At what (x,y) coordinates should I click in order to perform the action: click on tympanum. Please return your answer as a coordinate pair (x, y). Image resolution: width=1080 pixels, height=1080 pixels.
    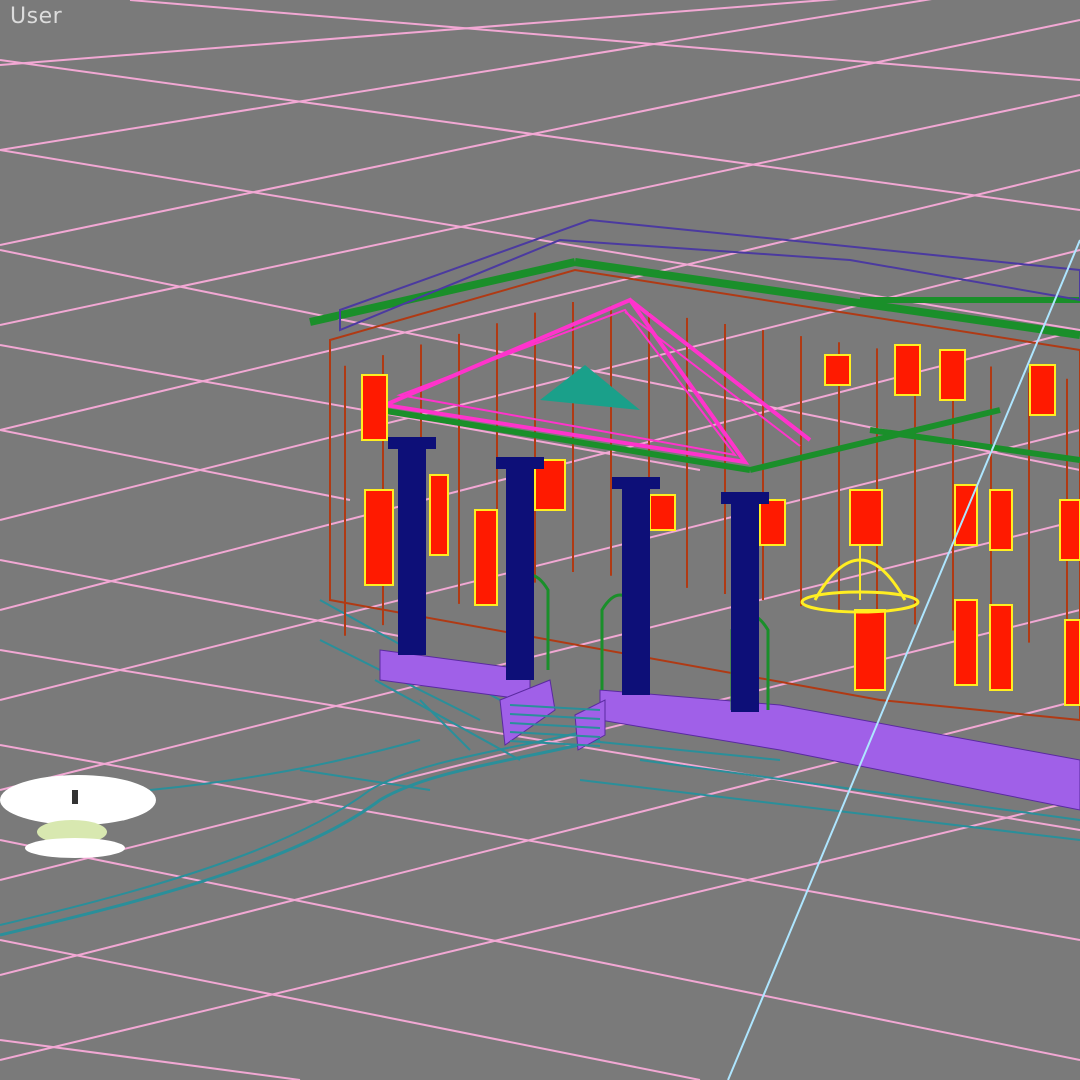
    Looking at the image, I should click on (590, 387).